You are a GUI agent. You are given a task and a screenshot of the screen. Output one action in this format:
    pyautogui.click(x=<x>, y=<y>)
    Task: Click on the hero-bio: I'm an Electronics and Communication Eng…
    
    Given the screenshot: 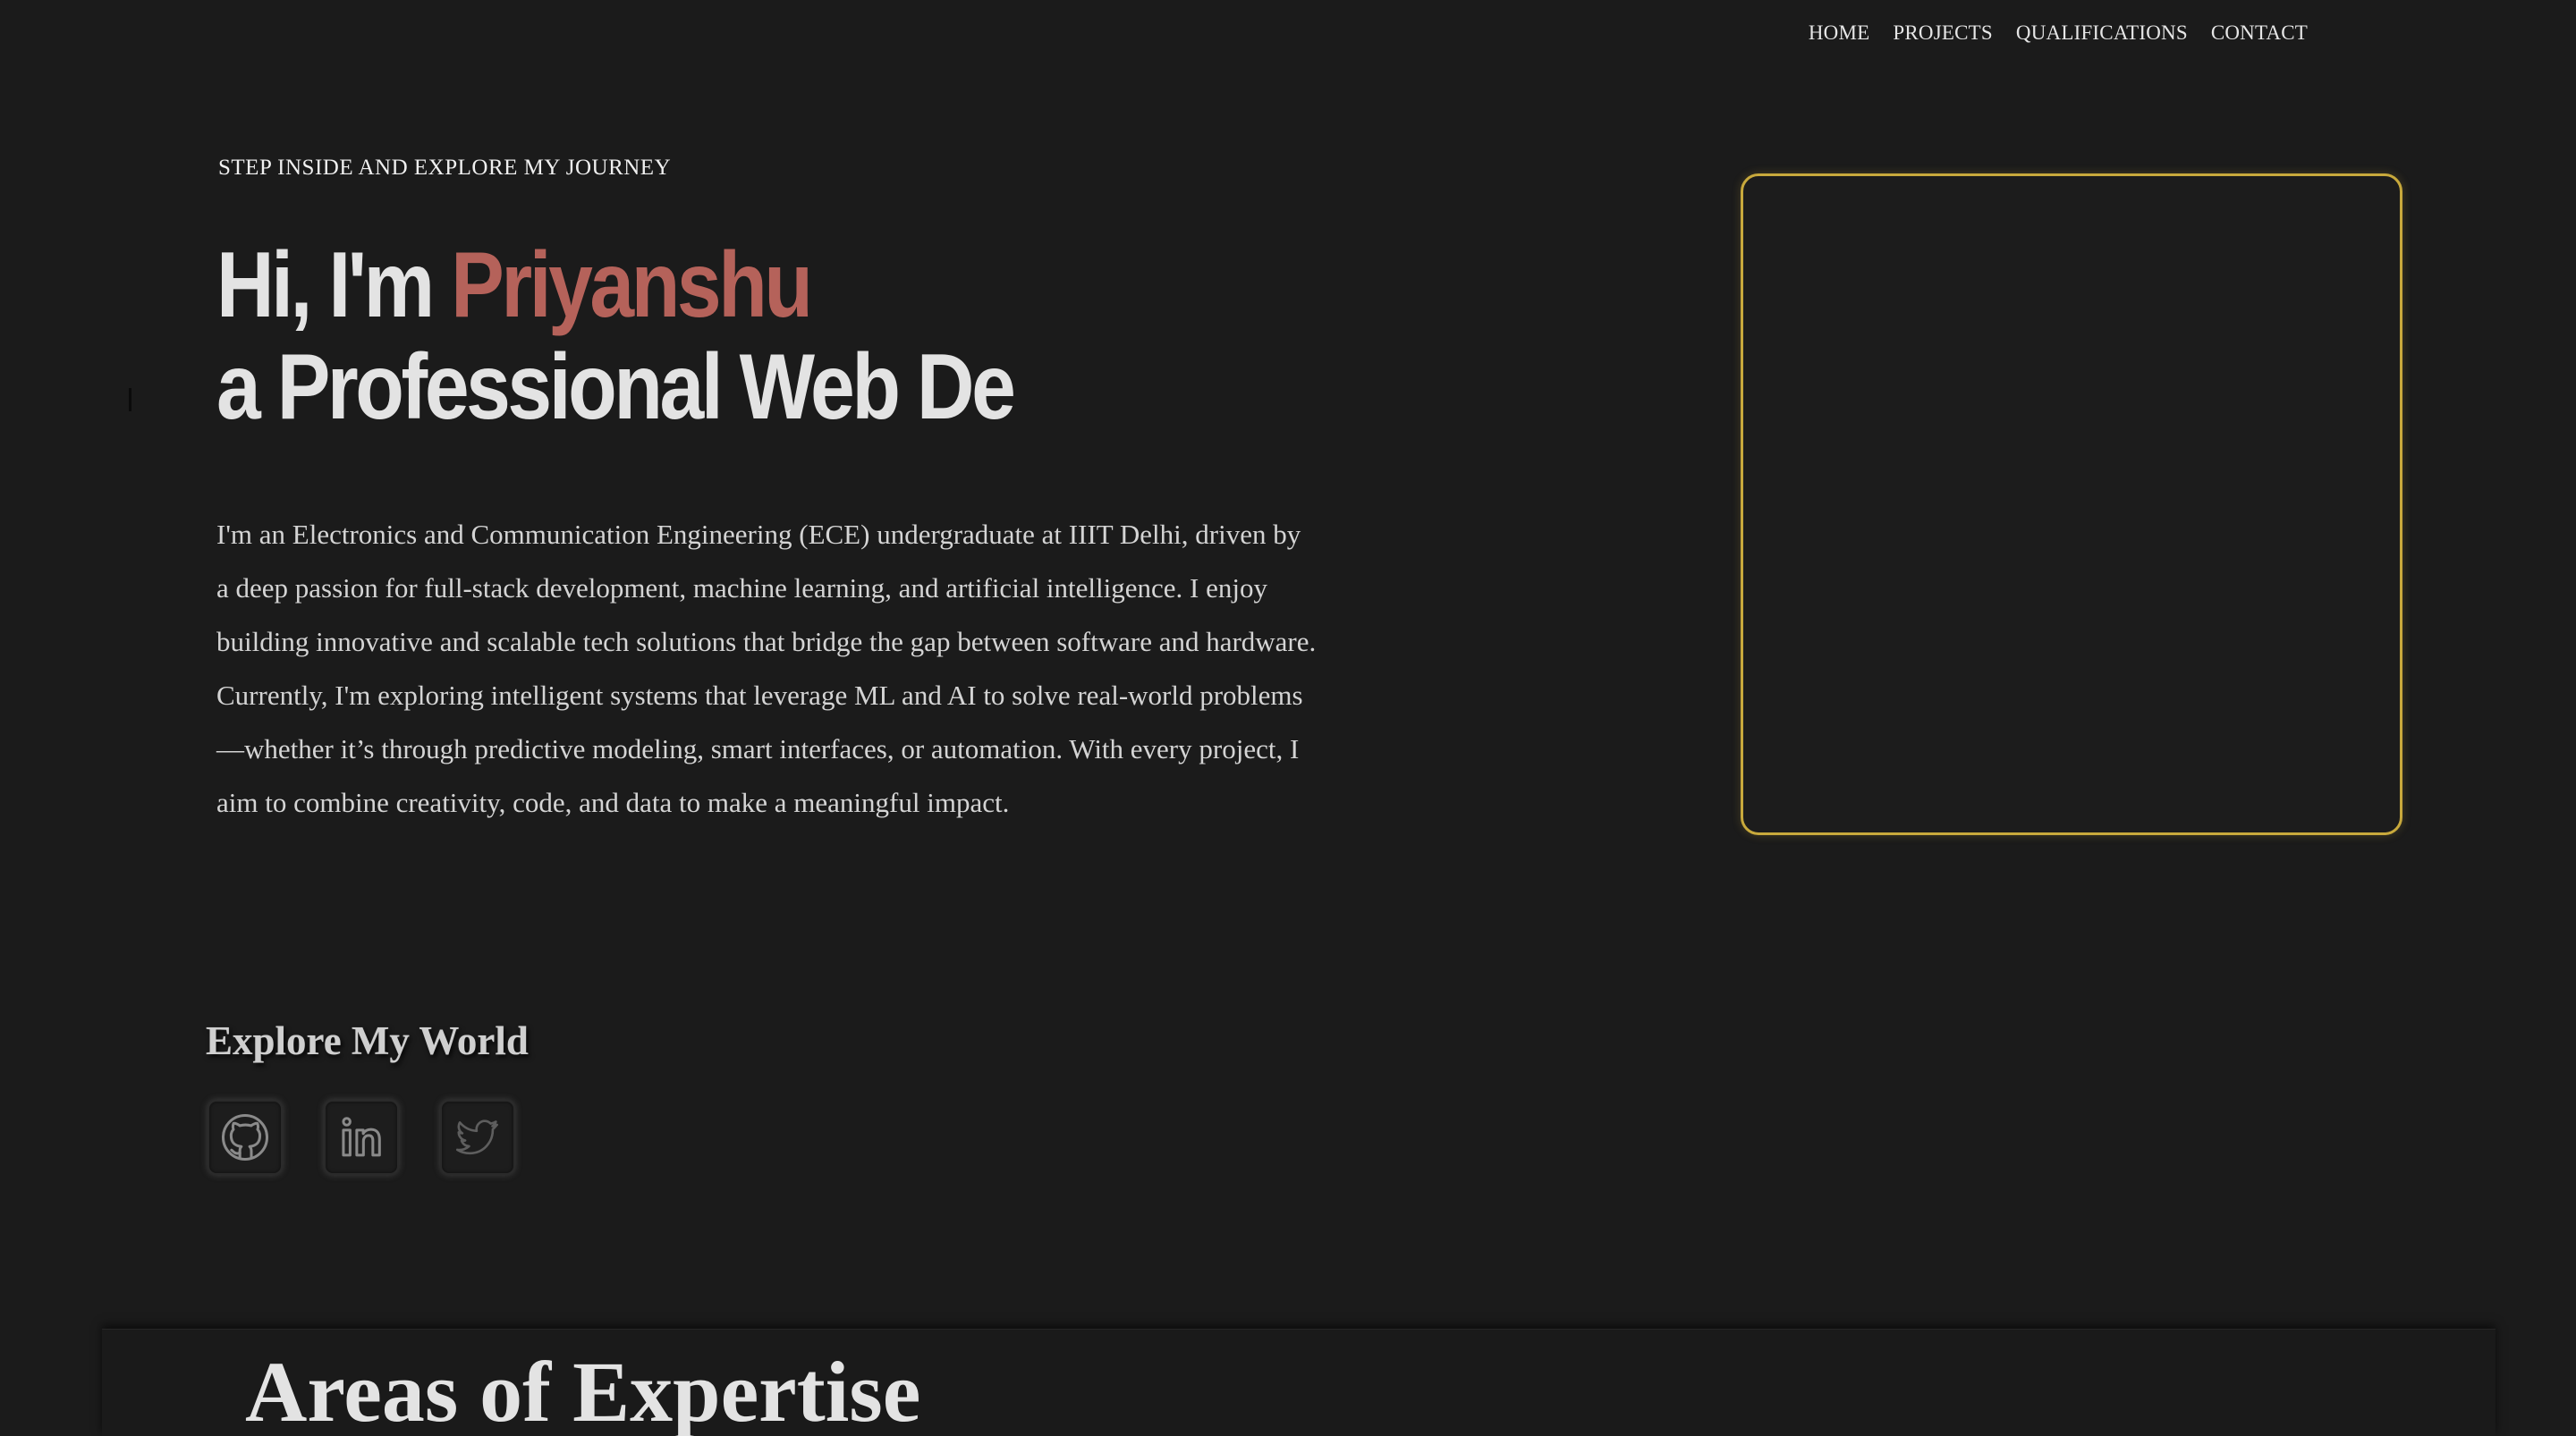 What is the action you would take?
    pyautogui.click(x=766, y=668)
    